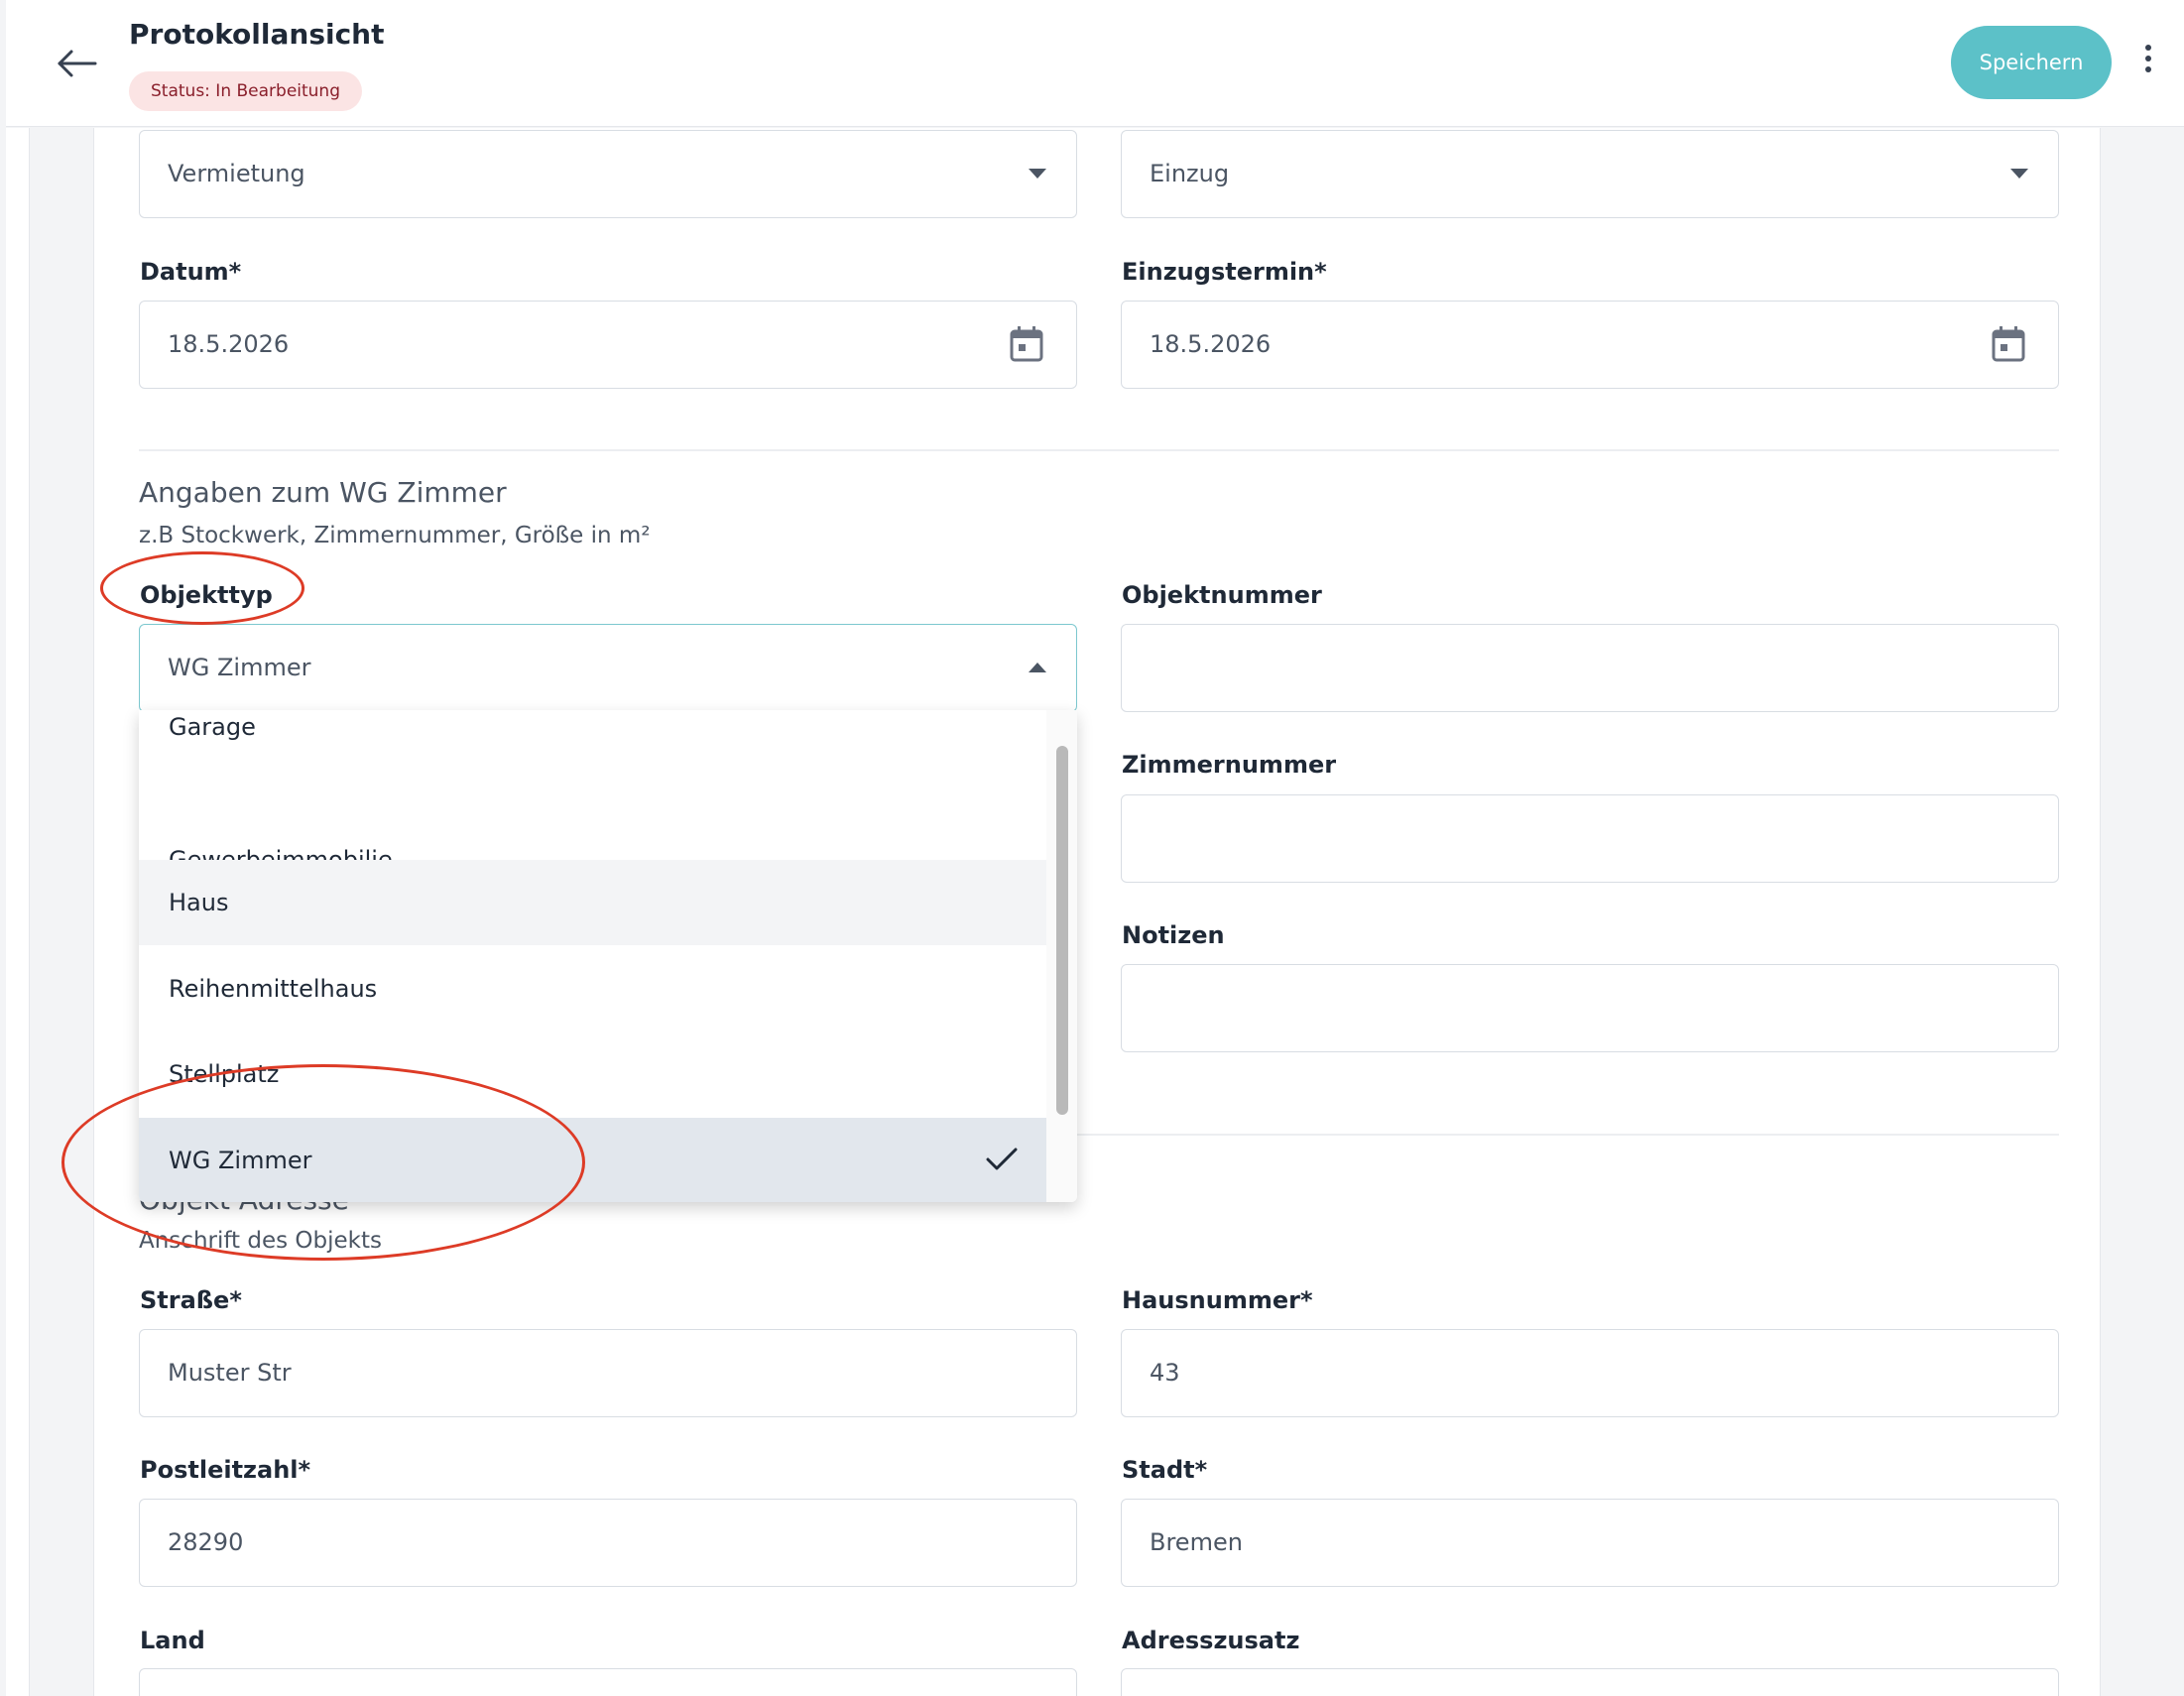 The height and width of the screenshot is (1696, 2184). What do you see at coordinates (1590, 345) in the screenshot?
I see `einzugstermin-input: 18.5.2026` at bounding box center [1590, 345].